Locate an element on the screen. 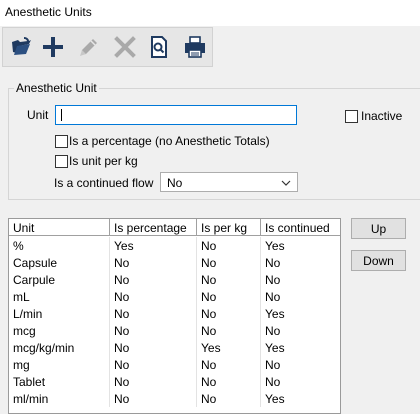 The width and height of the screenshot is (420, 414). cell-is-percentage: Yes is located at coordinates (153, 245).